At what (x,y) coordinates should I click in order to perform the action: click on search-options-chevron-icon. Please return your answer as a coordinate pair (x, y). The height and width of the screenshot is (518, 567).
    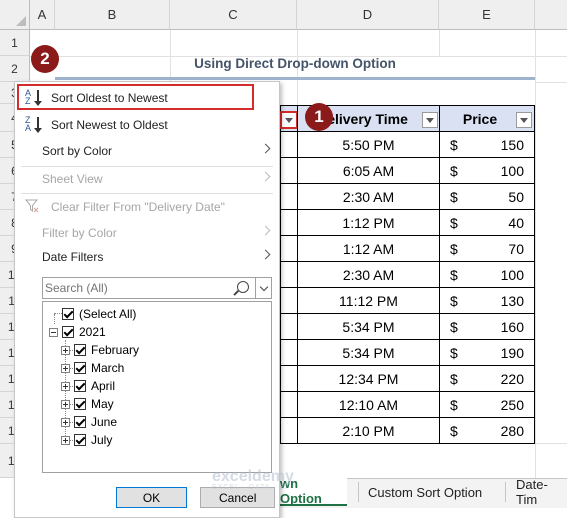
    Looking at the image, I should click on (263, 288).